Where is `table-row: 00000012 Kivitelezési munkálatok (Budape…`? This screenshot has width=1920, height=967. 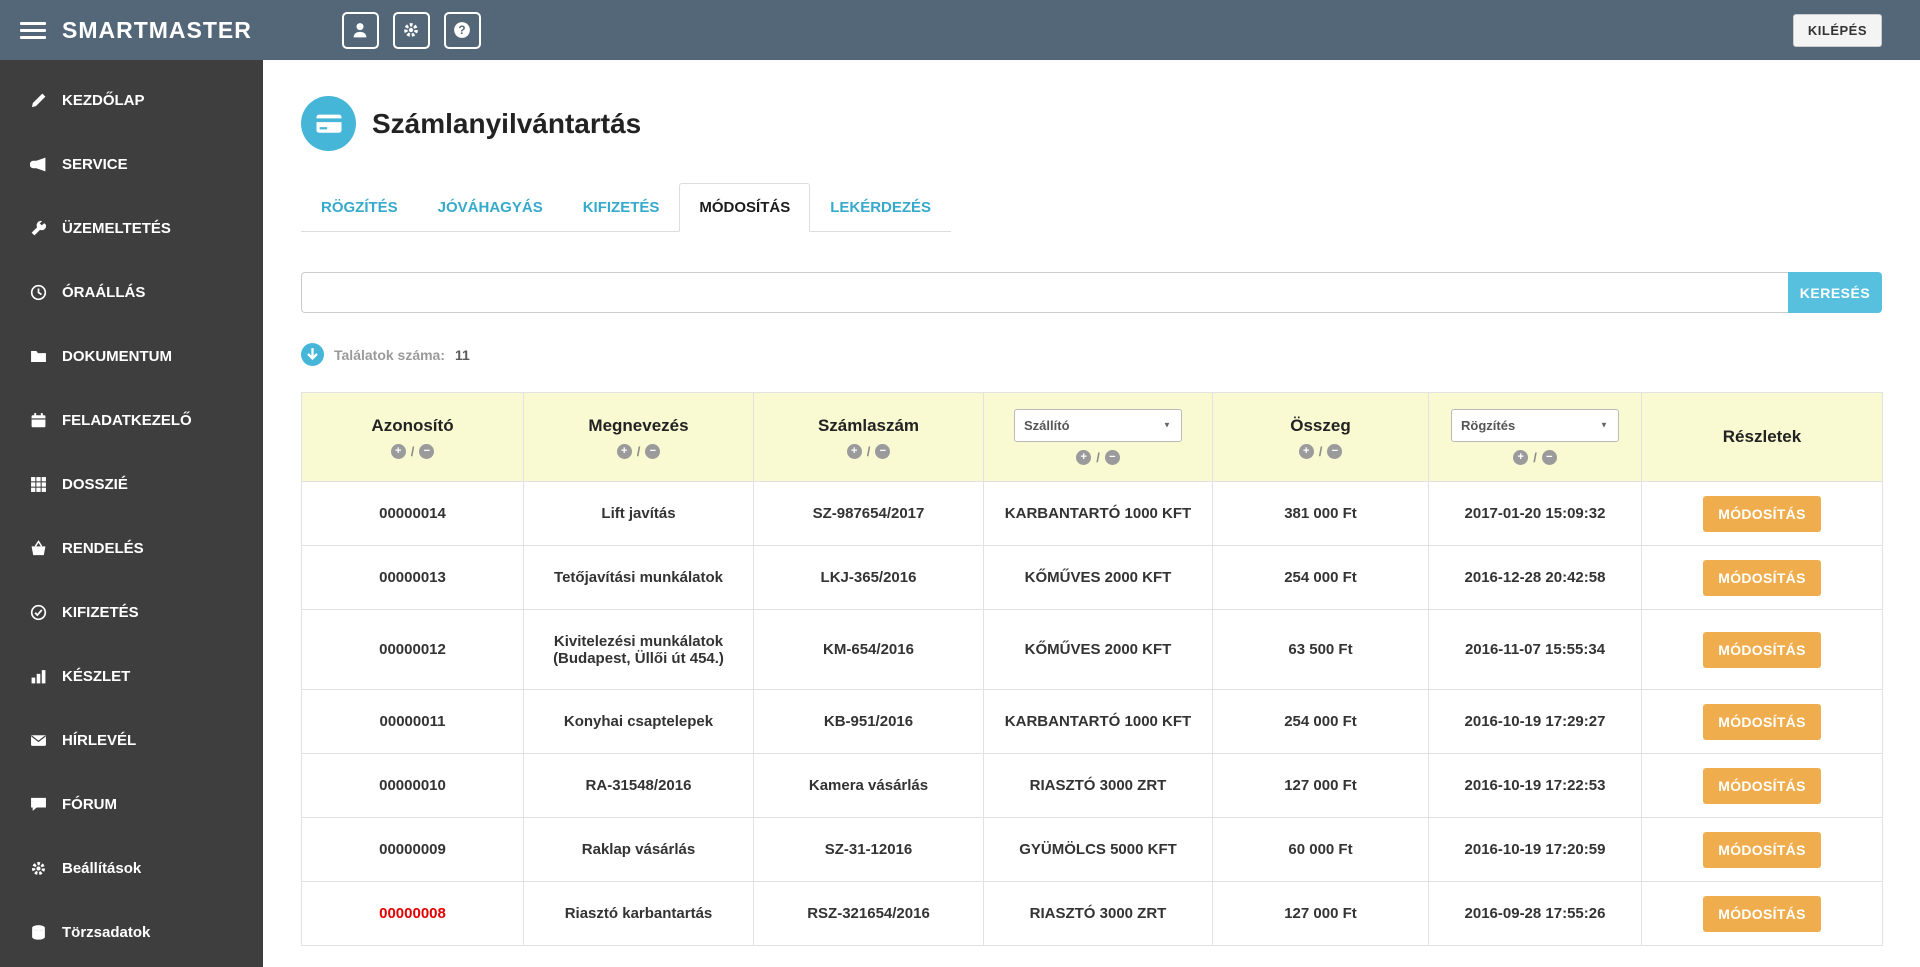 table-row: 00000012 Kivitelezési munkálatok (Budape… is located at coordinates (1092, 649).